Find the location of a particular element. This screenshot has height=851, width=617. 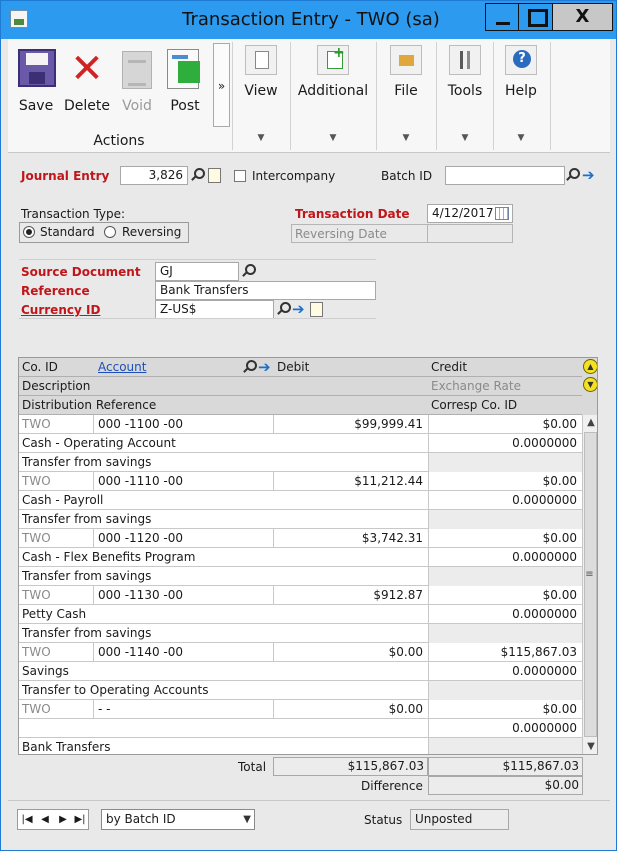

file-menu-button: File ▼ is located at coordinates (406, 97).